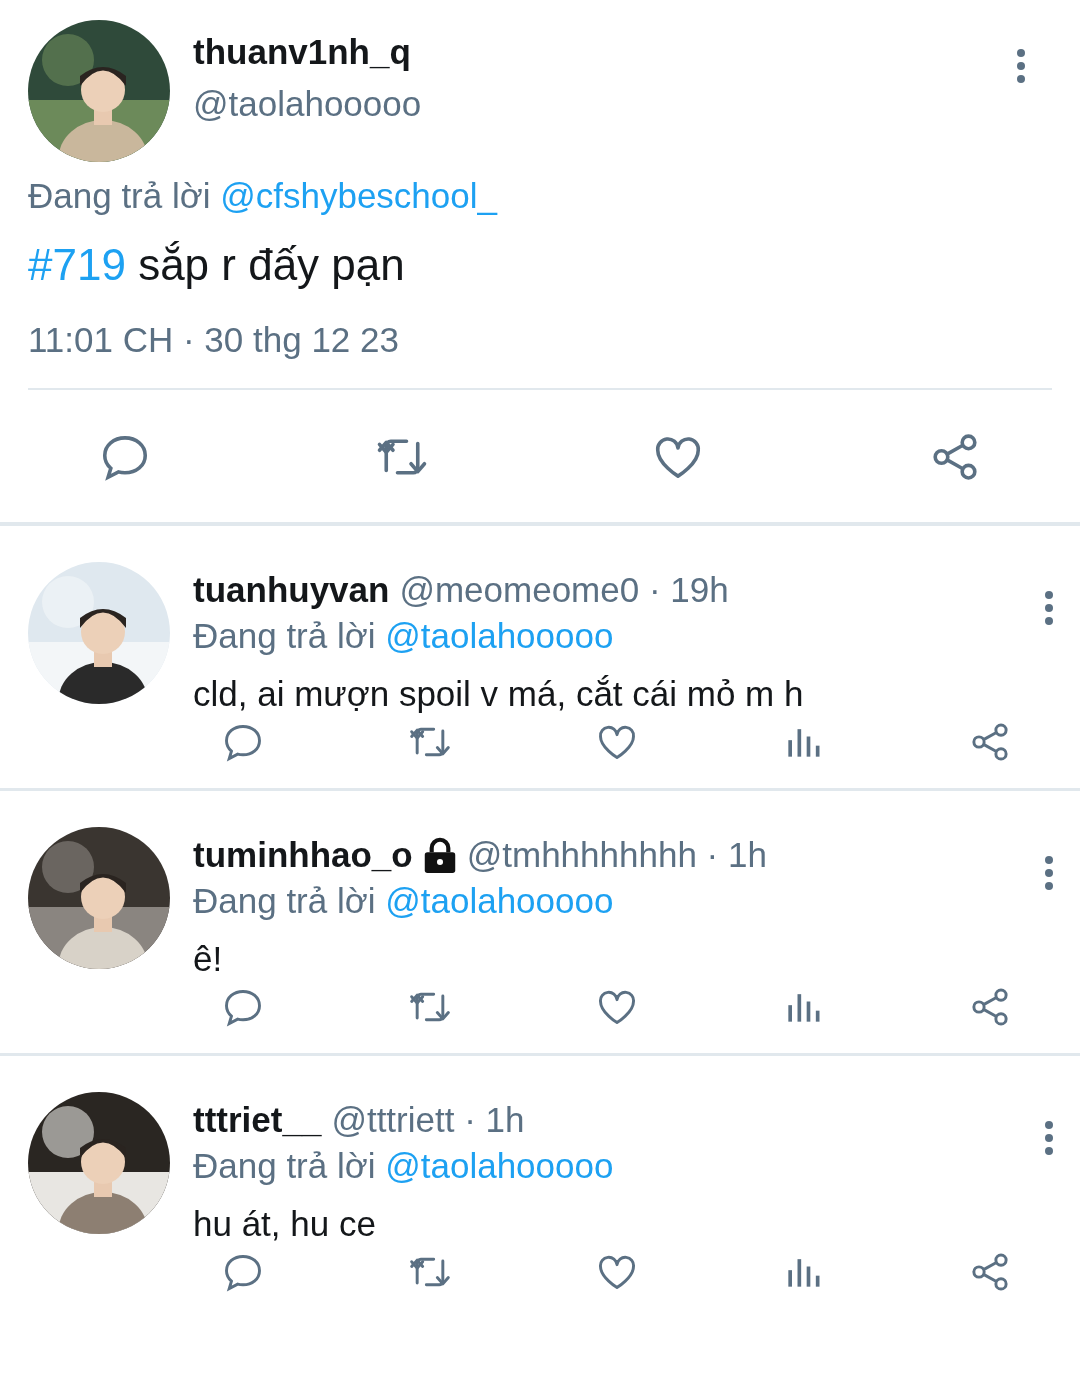 This screenshot has width=1080, height=1385. I want to click on reply-text: cld, ai mượn spoil v má, cắt cái mỏ m h, so click(499, 694).